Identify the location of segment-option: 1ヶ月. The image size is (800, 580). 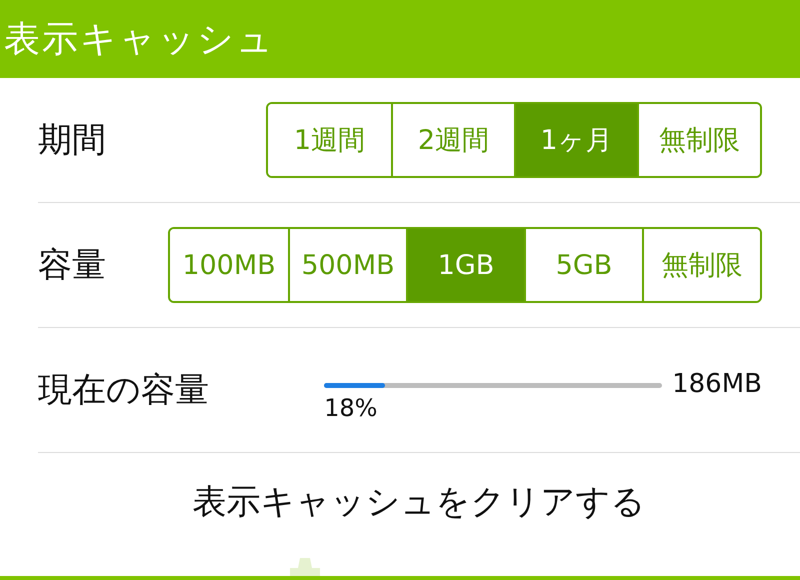
(575, 140).